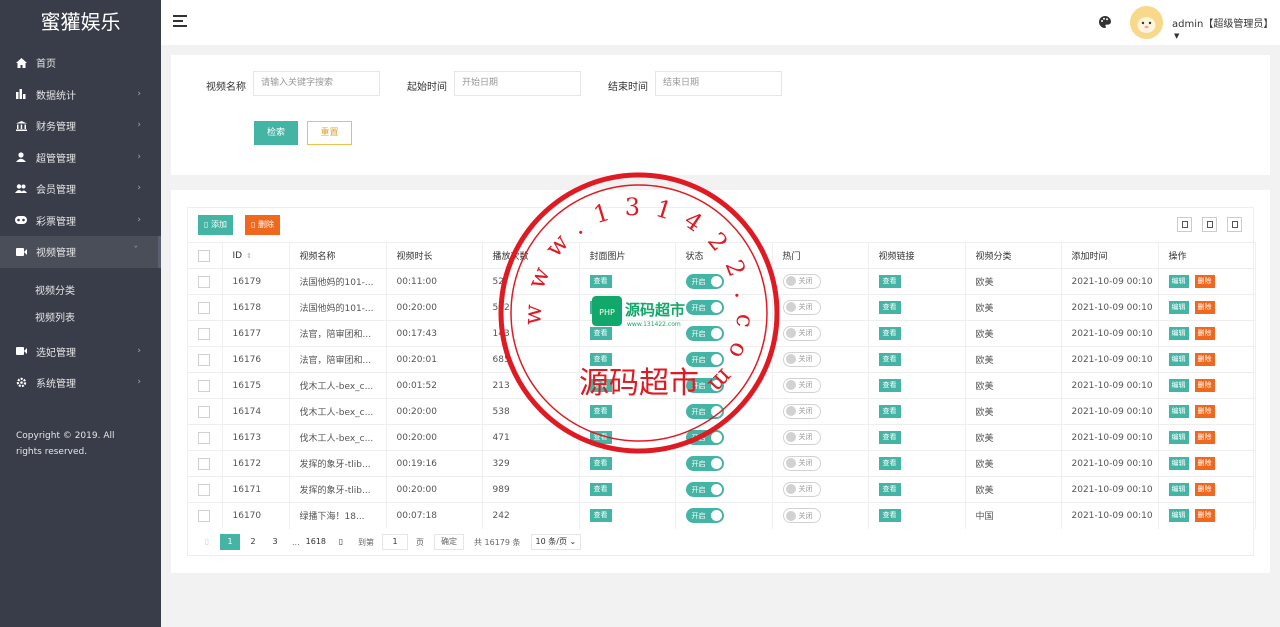 This screenshot has height=627, width=1280. I want to click on sidebar-item-system: 系统管理 ›, so click(80, 383).